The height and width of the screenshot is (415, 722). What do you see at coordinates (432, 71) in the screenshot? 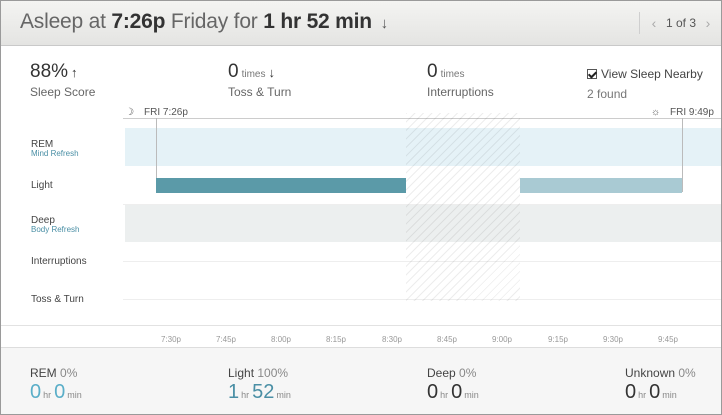
I see `interruptions-value: 0` at bounding box center [432, 71].